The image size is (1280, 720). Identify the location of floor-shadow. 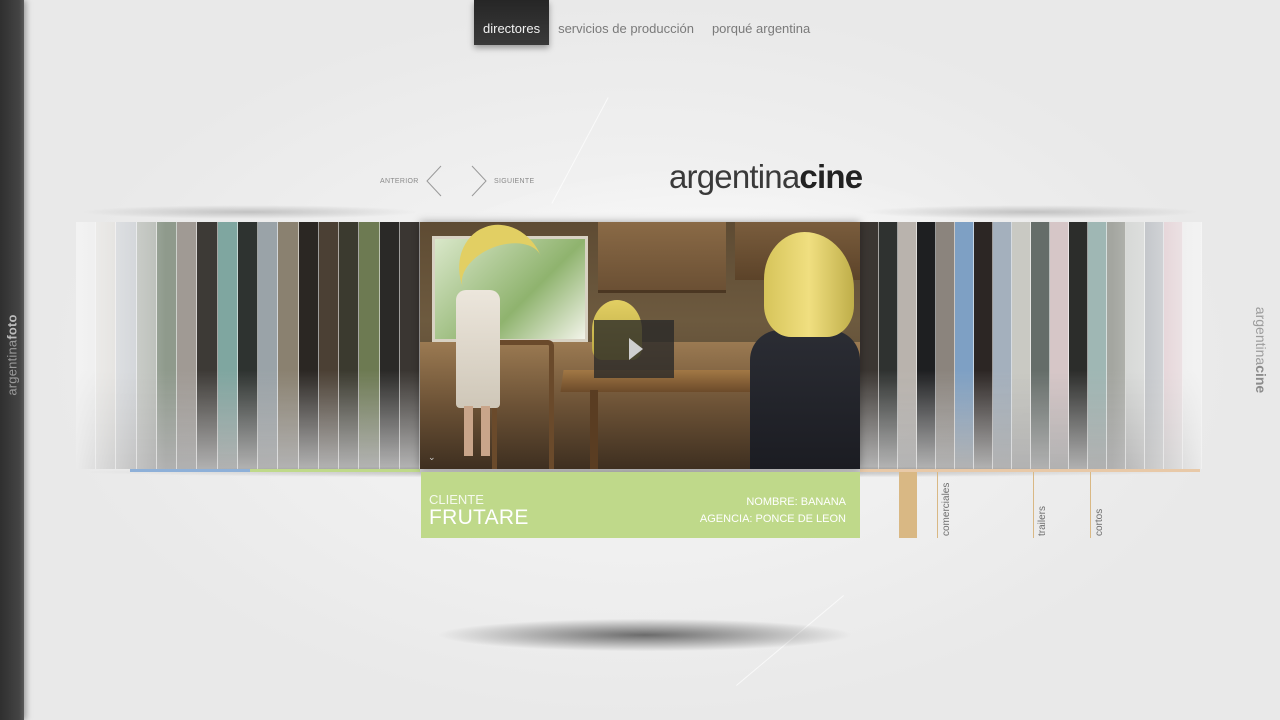
(645, 635).